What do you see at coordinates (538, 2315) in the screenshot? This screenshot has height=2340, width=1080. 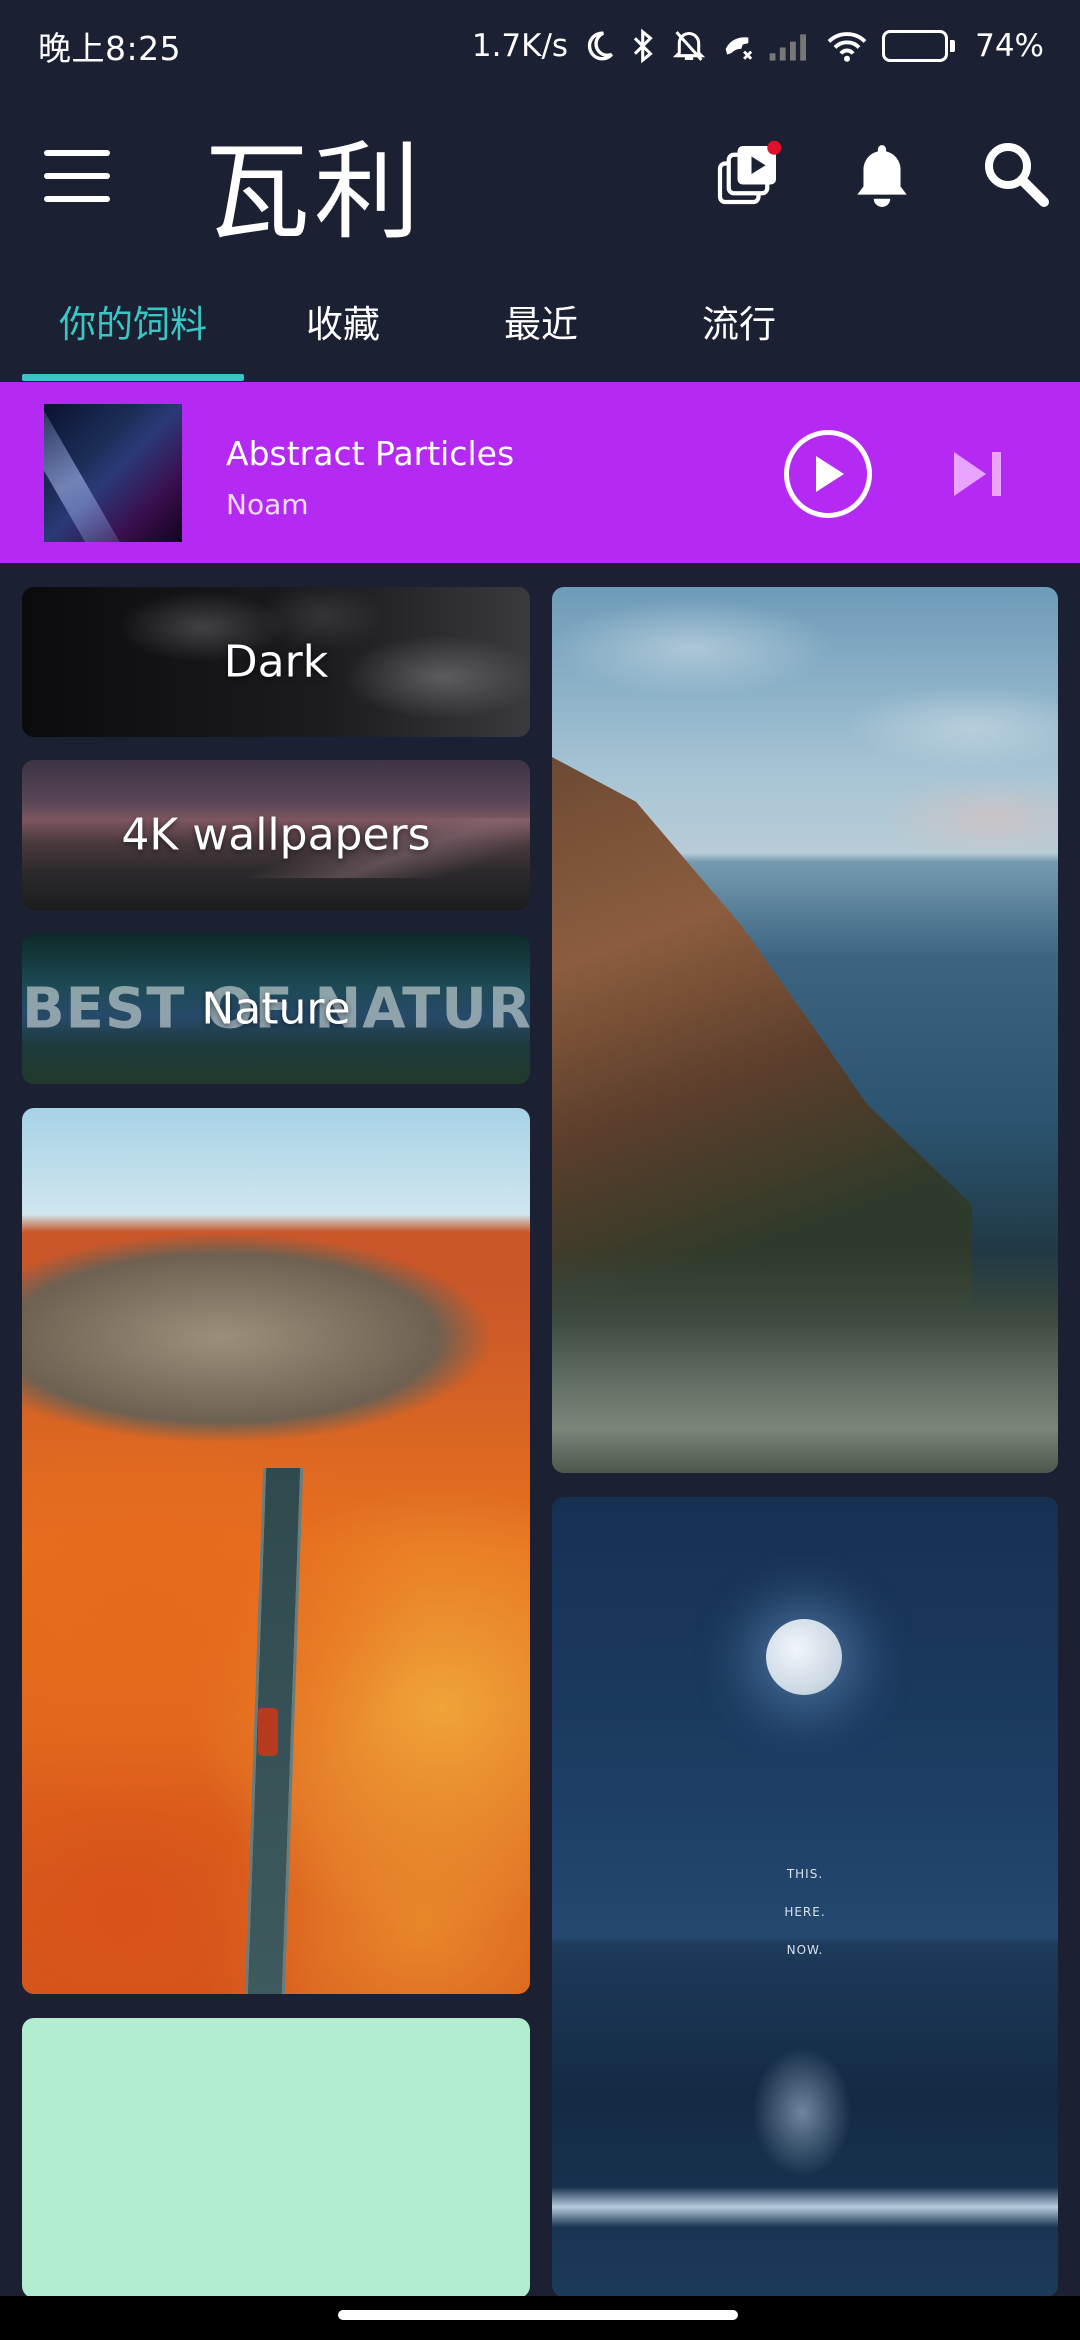 I see `home-indicator` at bounding box center [538, 2315].